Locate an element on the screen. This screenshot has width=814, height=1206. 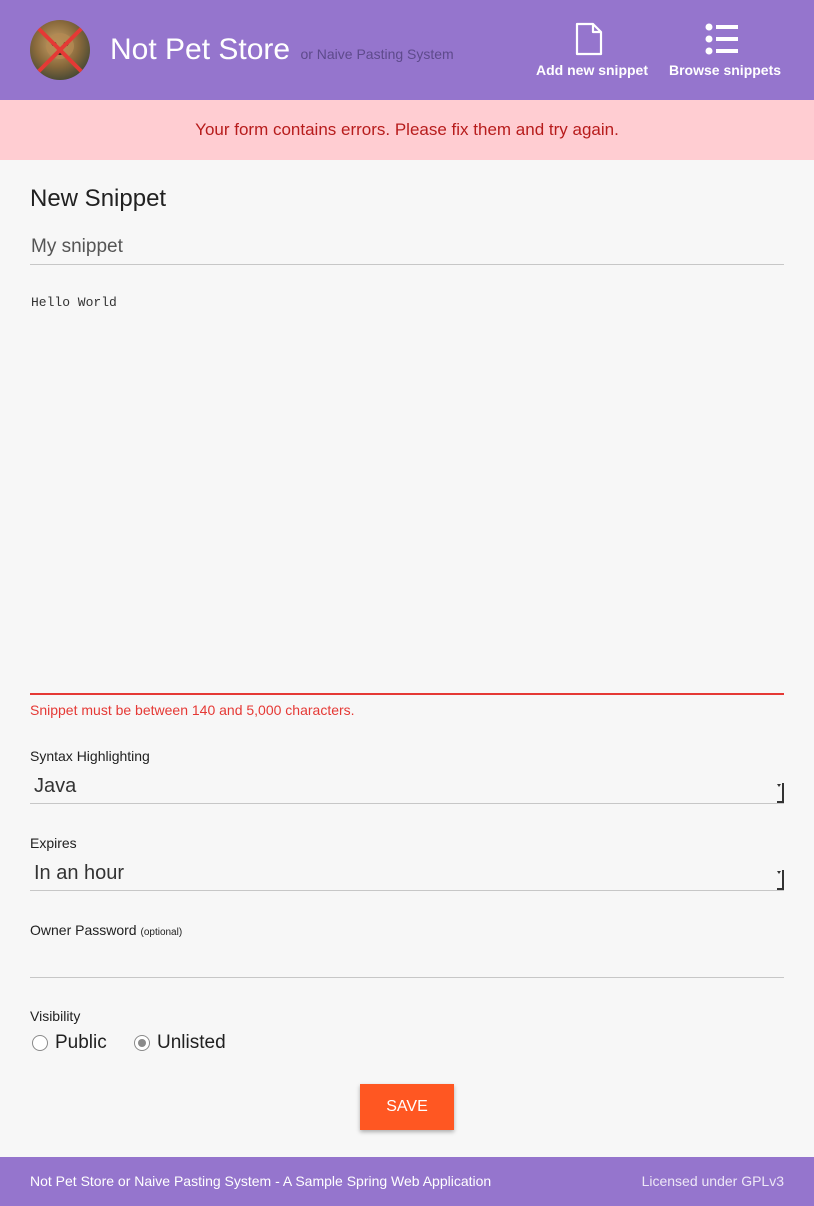
owner-password-label: Owner Password (optional) is located at coordinates (106, 931).